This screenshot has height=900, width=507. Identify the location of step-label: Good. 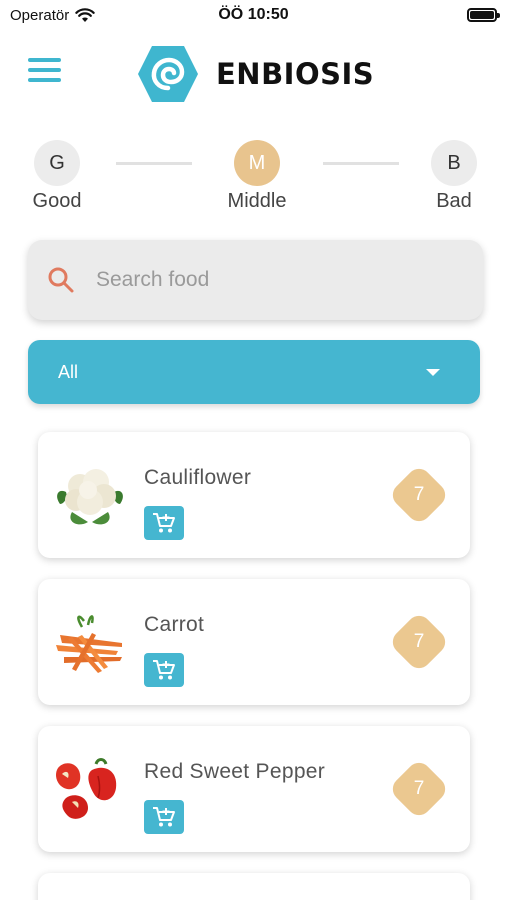
(57, 201).